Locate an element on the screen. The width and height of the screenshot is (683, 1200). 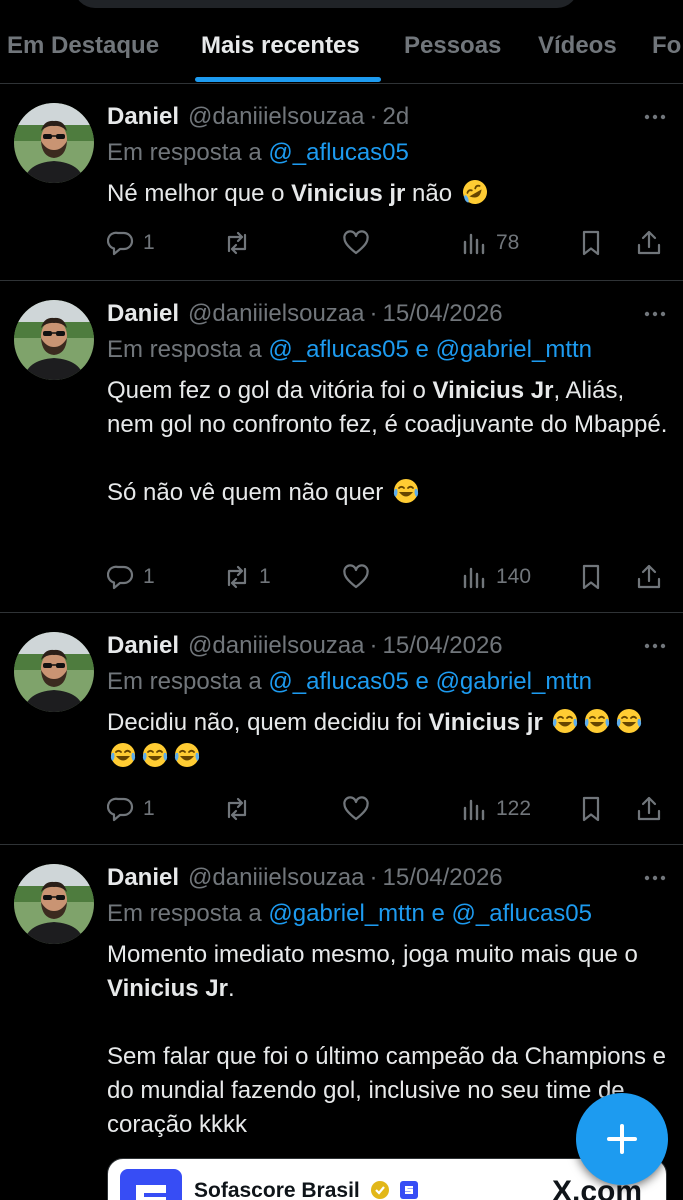
views-button: 140 is located at coordinates (495, 577).